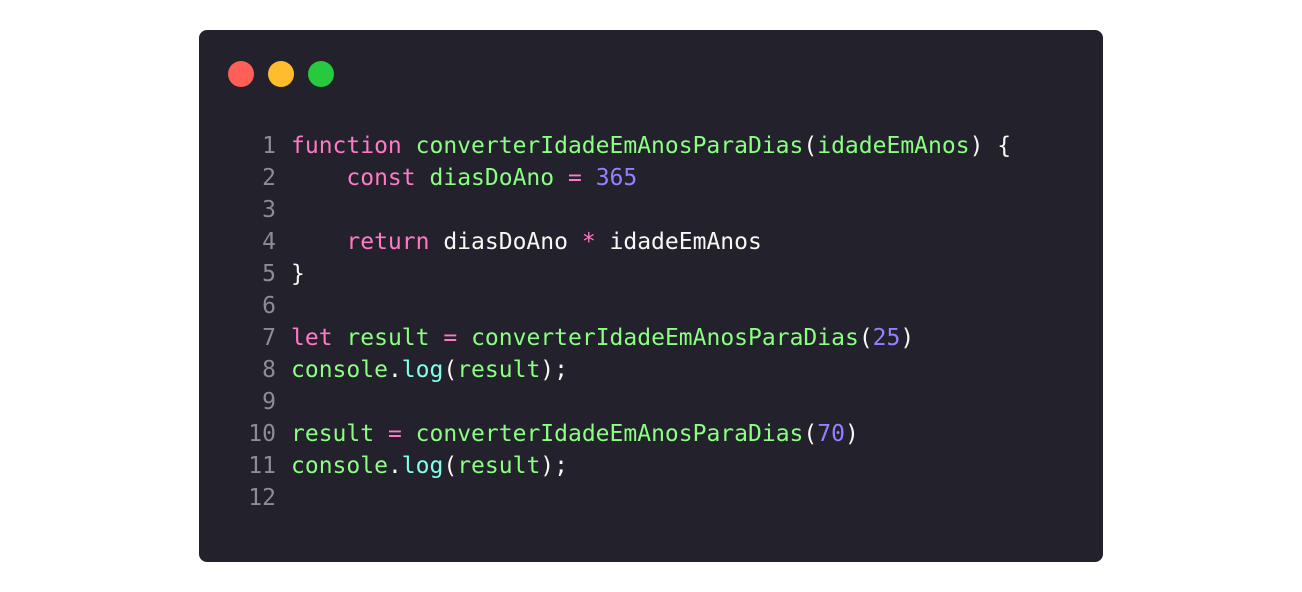 This screenshot has height=592, width=1302. What do you see at coordinates (588, 242) in the screenshot?
I see `code-token: *` at bounding box center [588, 242].